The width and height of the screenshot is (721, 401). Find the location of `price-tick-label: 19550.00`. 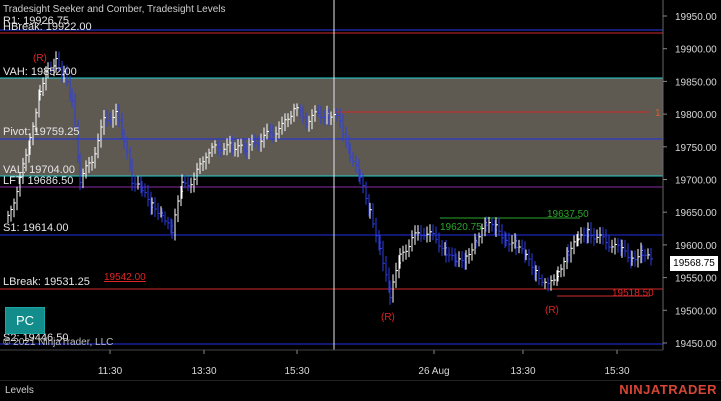

price-tick-label: 19550.00 is located at coordinates (696, 279).